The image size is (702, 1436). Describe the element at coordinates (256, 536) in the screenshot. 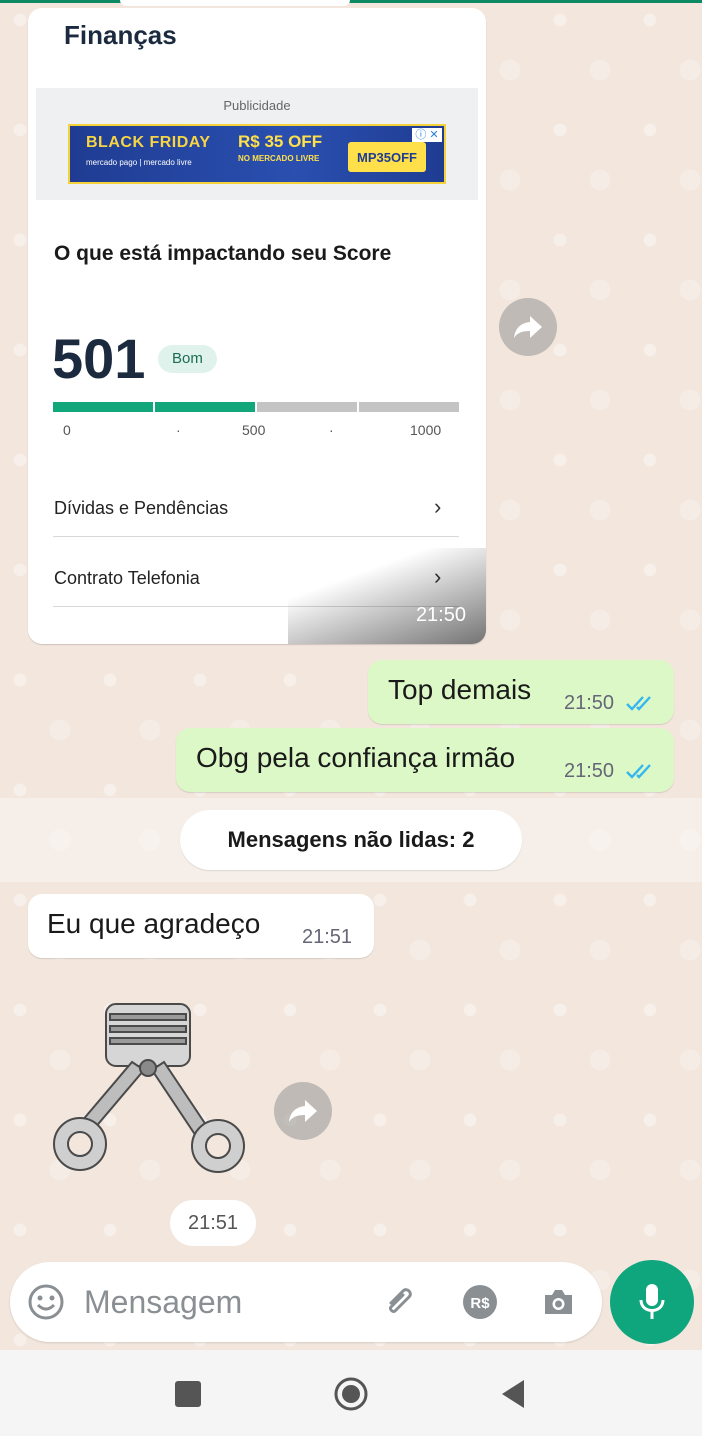

I see `row-divider` at that location.